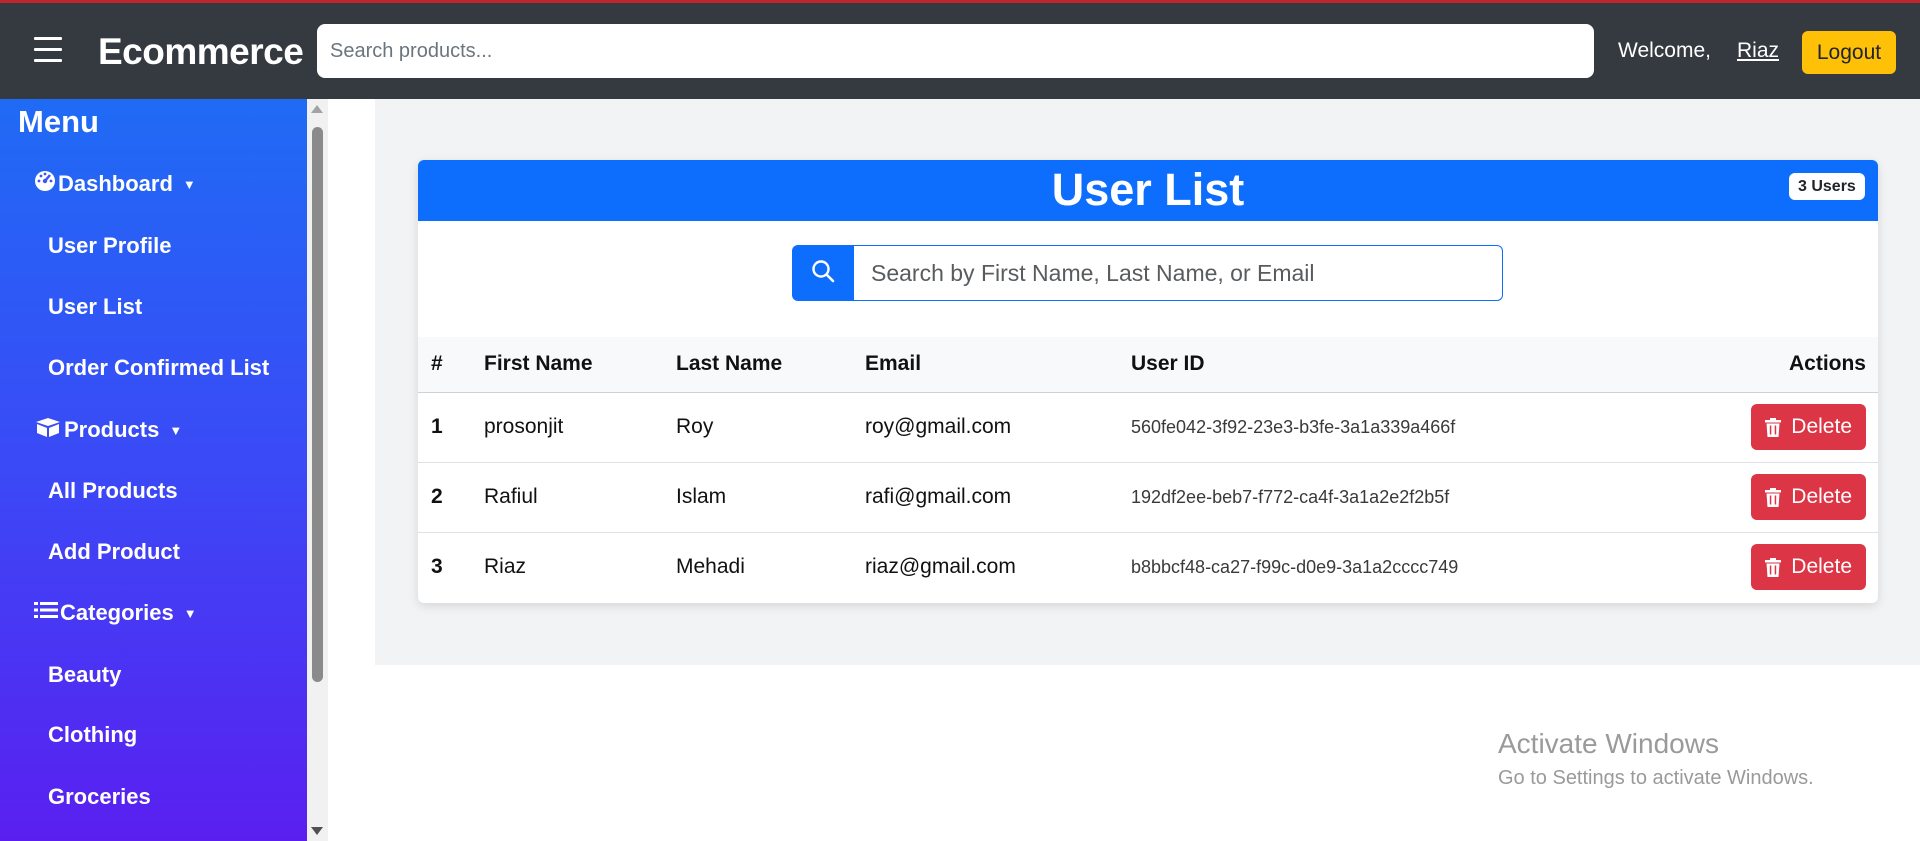 The height and width of the screenshot is (841, 1920). Describe the element at coordinates (505, 567) in the screenshot. I see `first-name-cell: Riaz` at that location.